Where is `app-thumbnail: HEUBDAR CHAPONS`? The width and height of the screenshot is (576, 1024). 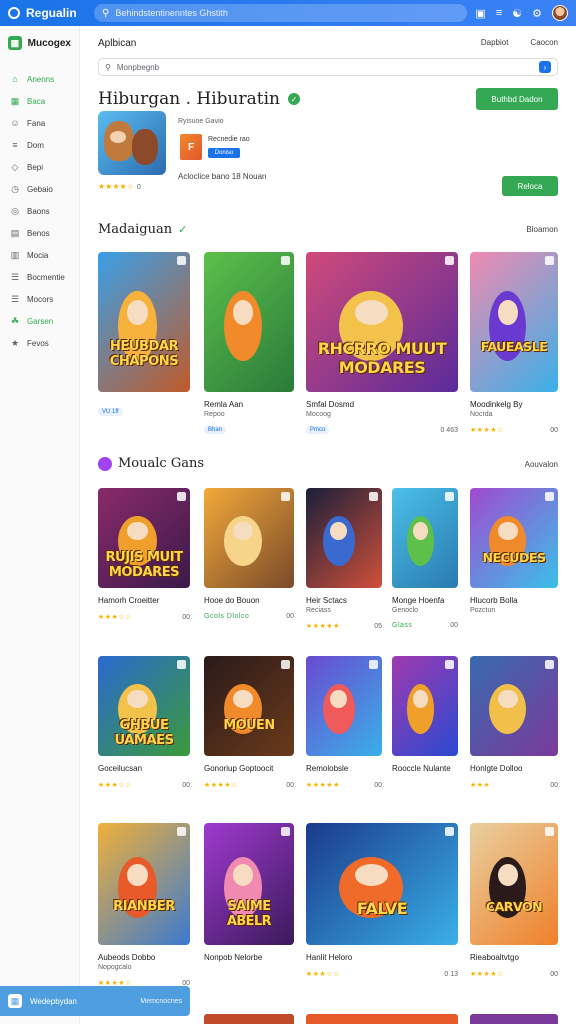 app-thumbnail: HEUBDAR CHAPONS is located at coordinates (144, 322).